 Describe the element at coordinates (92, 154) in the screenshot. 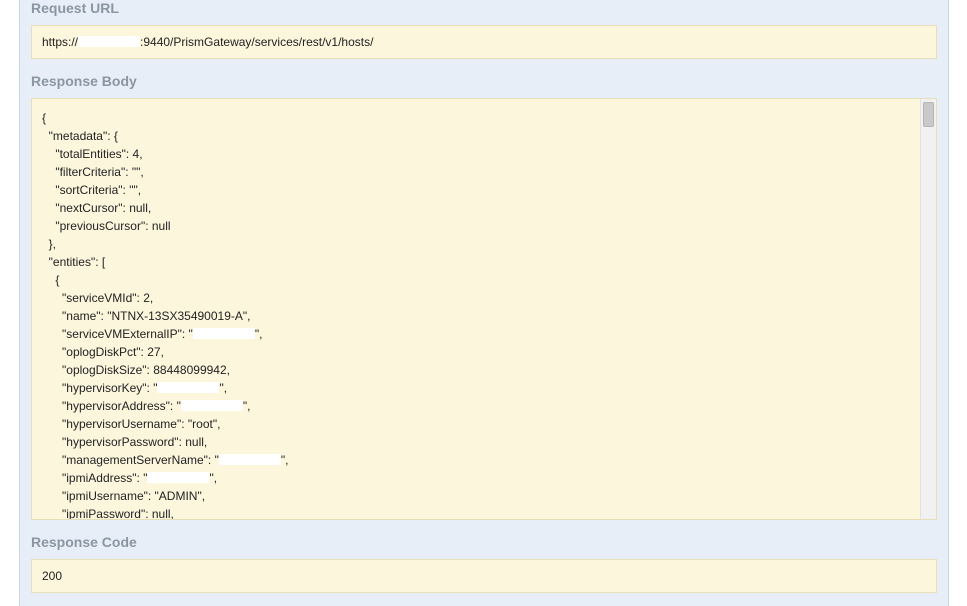

I see `json-line: "totalEntities": 4,` at that location.